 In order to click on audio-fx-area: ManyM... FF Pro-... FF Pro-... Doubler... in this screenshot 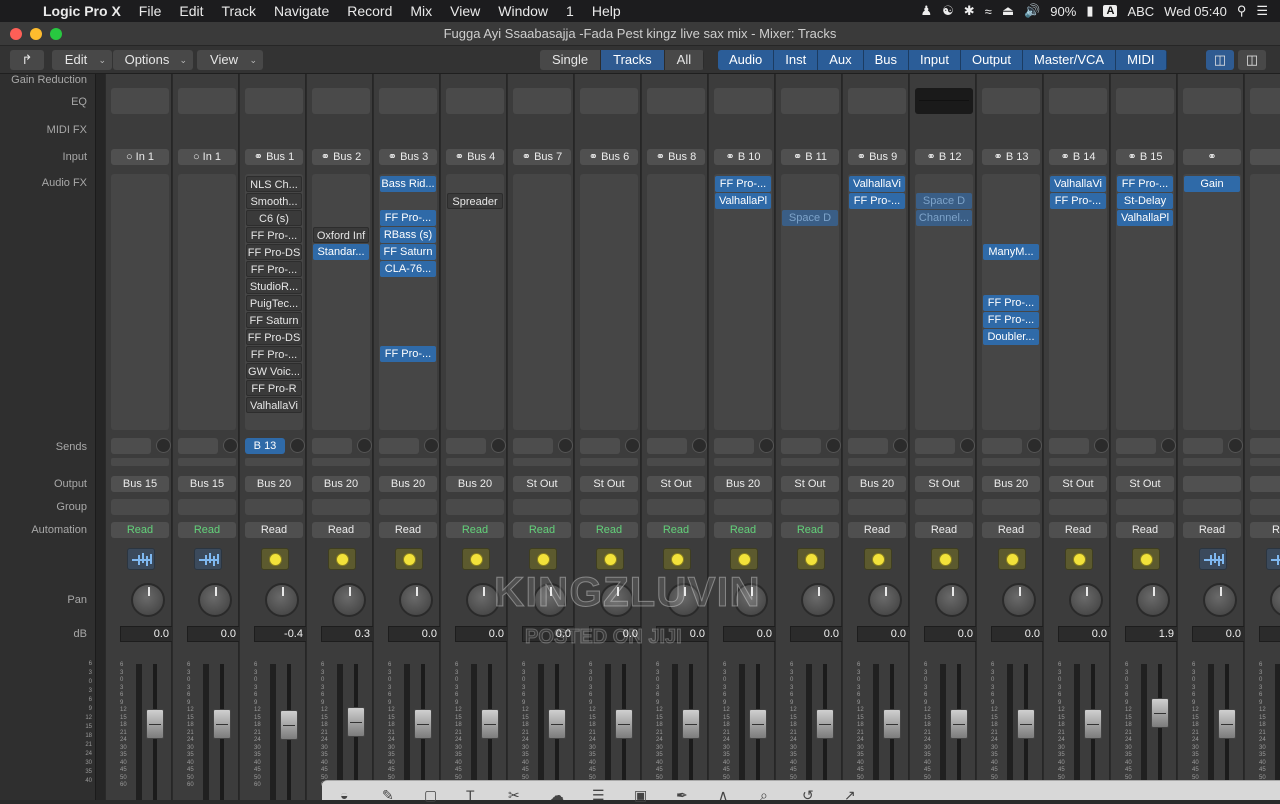, I will do `click(1011, 302)`.